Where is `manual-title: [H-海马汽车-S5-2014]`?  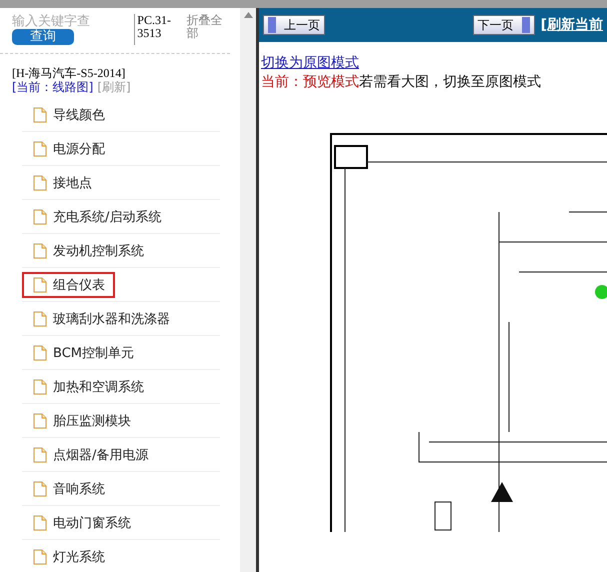 manual-title: [H-海马汽车-S5-2014] is located at coordinates (69, 73).